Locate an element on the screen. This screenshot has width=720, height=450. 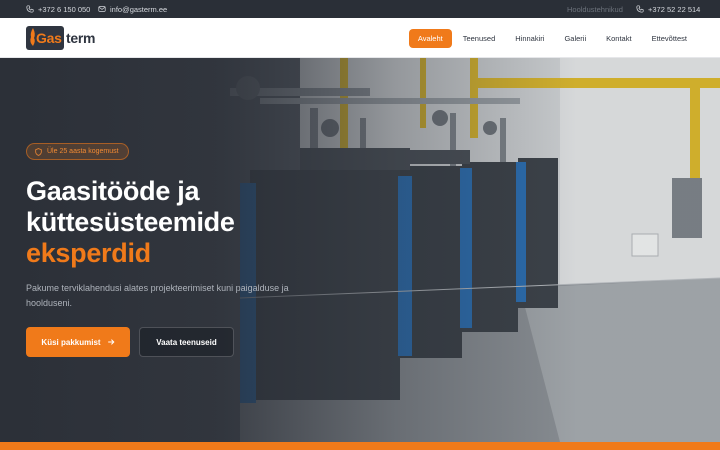
maintenance-text: Hooldustehnikud is located at coordinates (595, 9).